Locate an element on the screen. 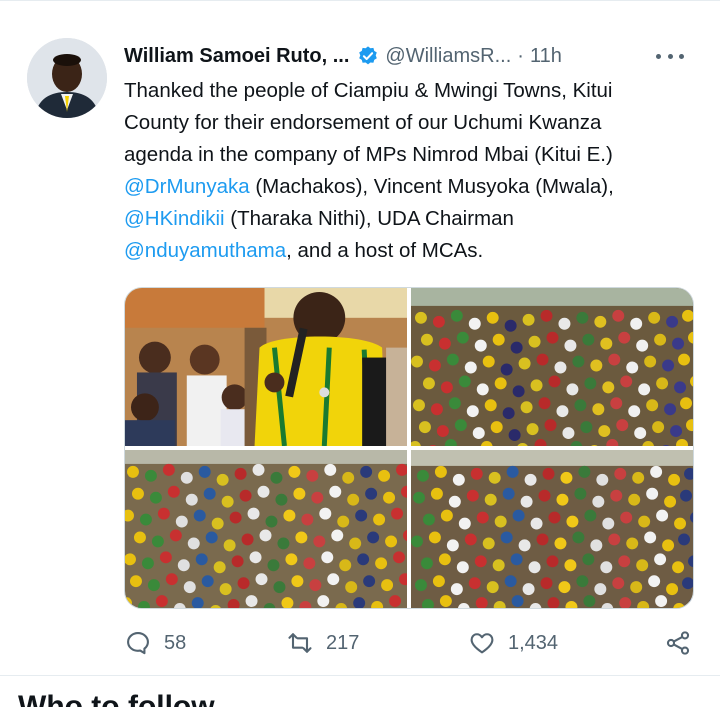  like-count: 1,434 is located at coordinates (533, 642).